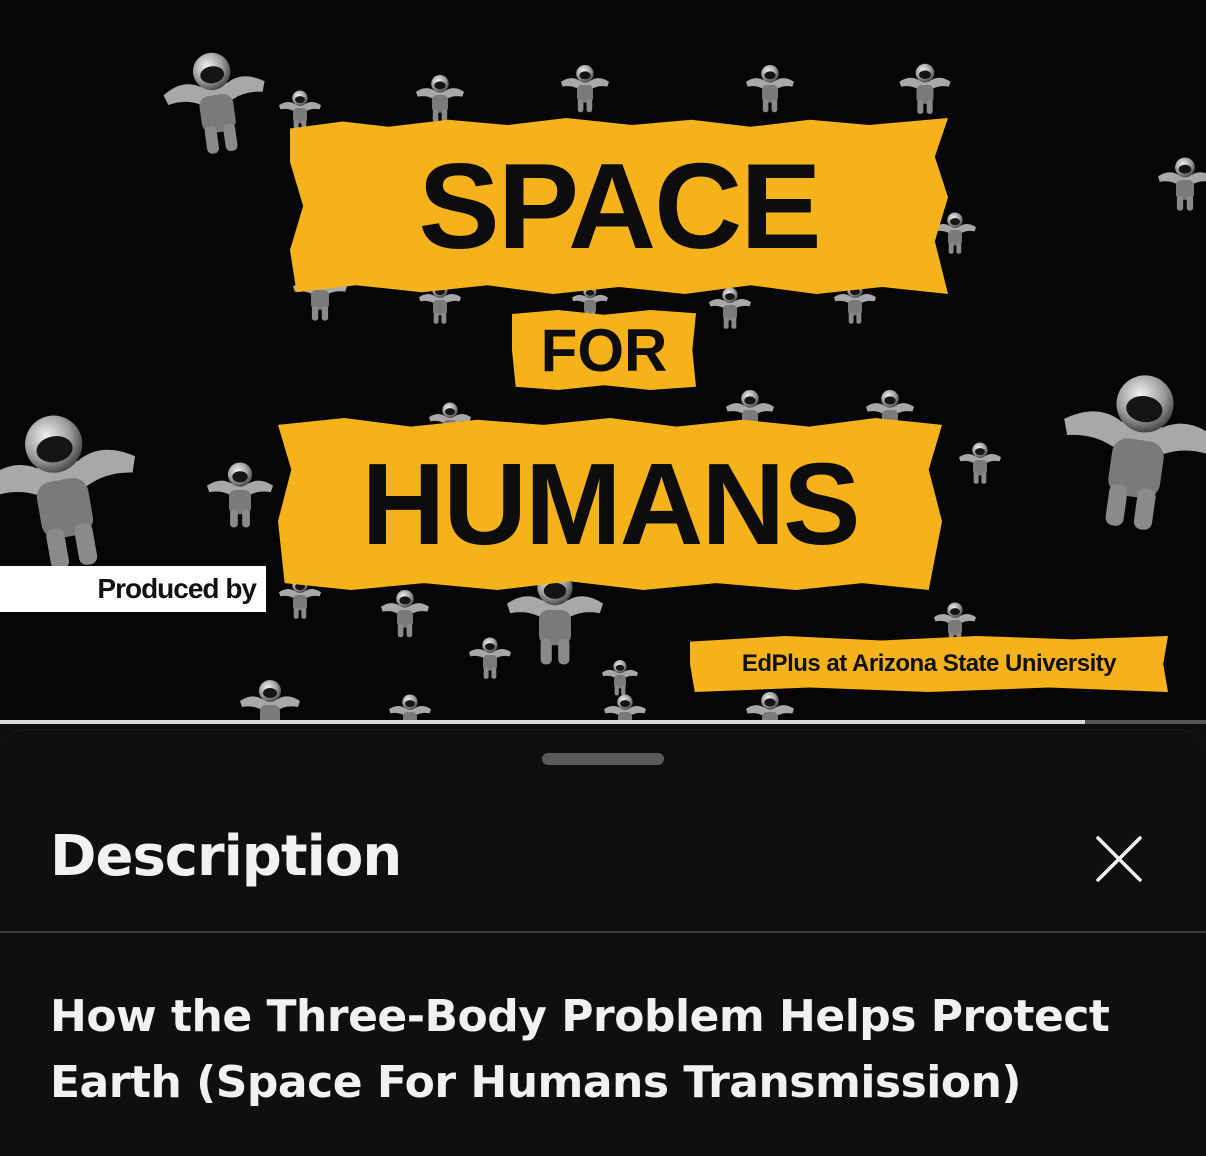 This screenshot has width=1206, height=1156. I want to click on thumbnail-title-for: FOR, so click(604, 350).